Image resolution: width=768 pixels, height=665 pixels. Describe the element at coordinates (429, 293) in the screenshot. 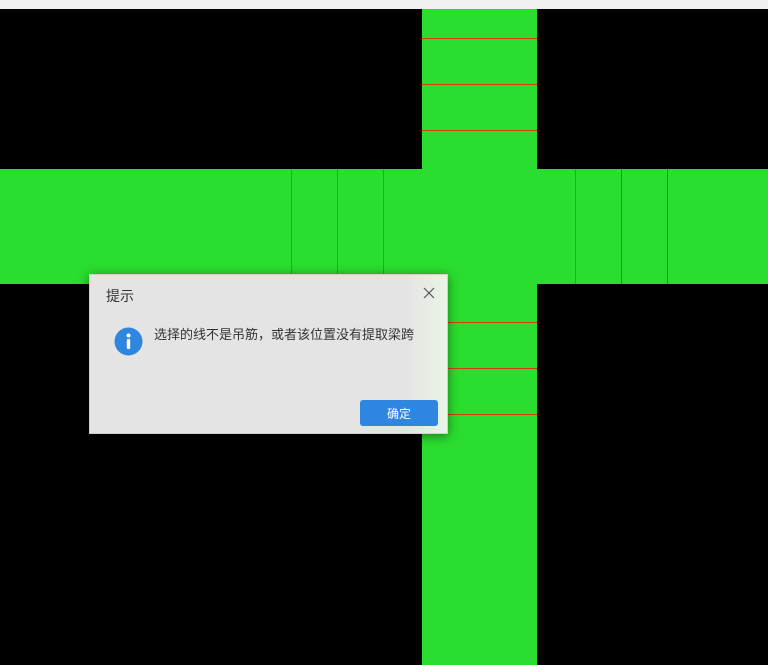

I see `close-icon` at that location.